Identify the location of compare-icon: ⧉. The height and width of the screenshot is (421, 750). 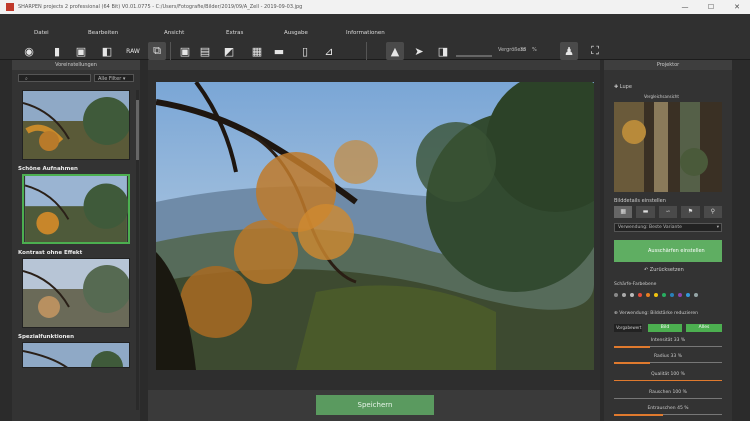
(157, 51).